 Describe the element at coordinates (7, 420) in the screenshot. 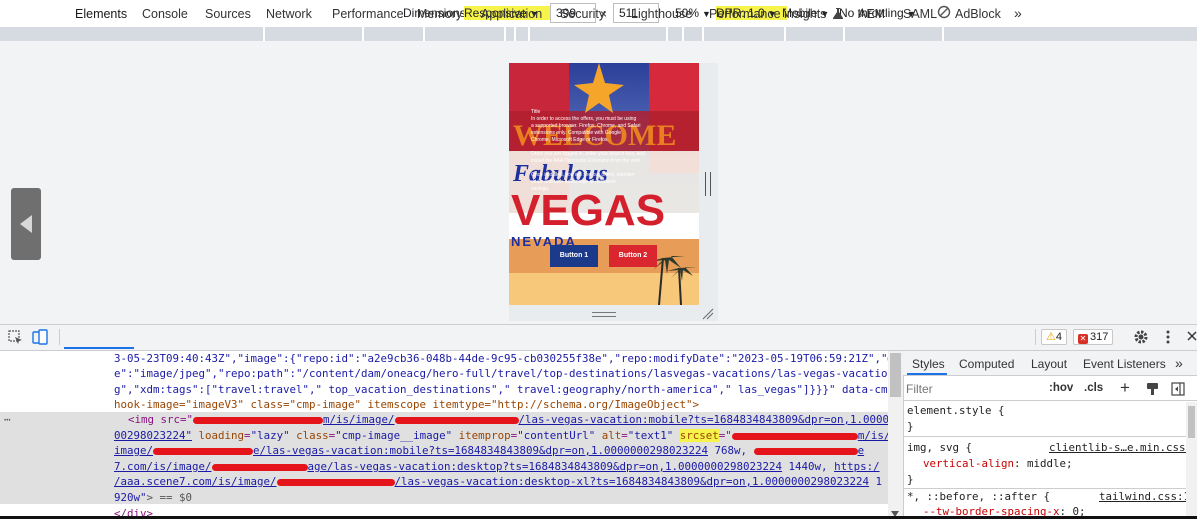

I see `node-ellipsis-icon: ⋯` at that location.